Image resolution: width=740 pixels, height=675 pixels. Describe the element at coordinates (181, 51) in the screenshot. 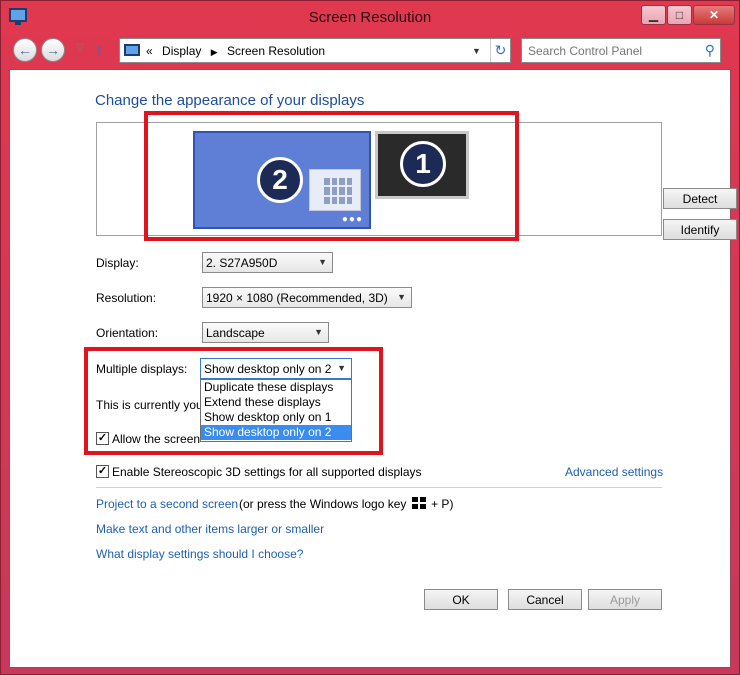

I see `breadcrumb-item-display: Display` at that location.